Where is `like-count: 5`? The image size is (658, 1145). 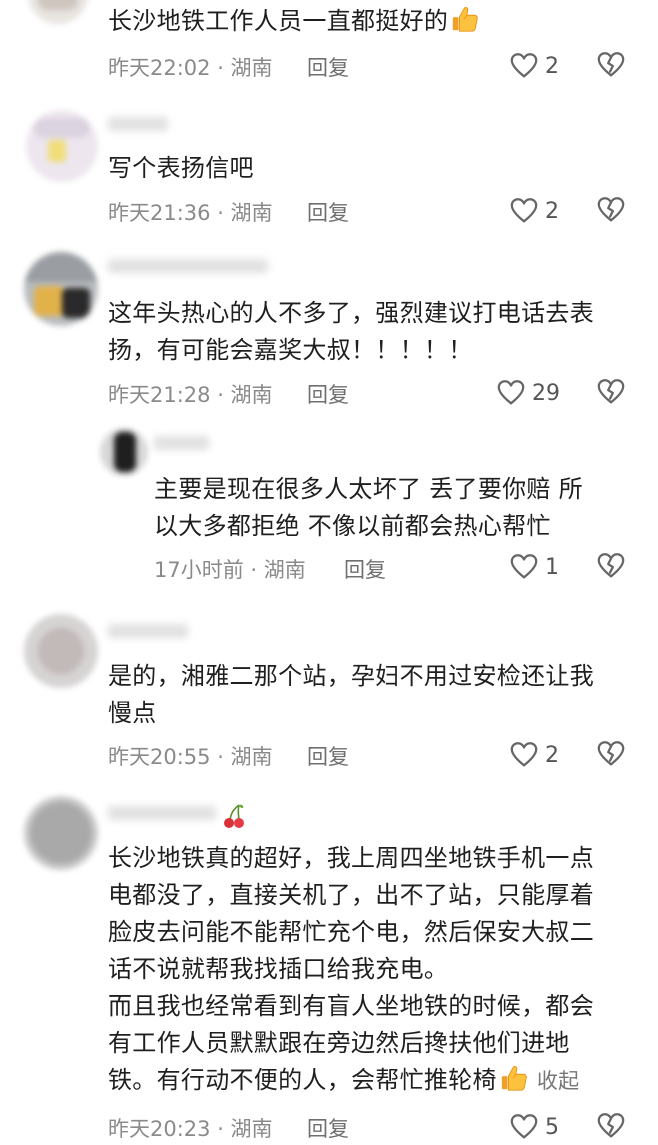 like-count: 5 is located at coordinates (552, 1127).